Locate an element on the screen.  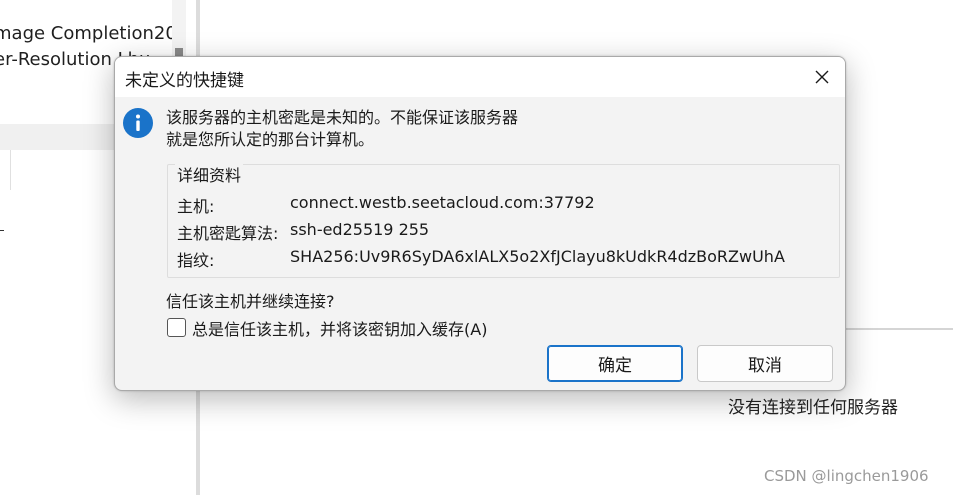
close-icon is located at coordinates (822, 77).